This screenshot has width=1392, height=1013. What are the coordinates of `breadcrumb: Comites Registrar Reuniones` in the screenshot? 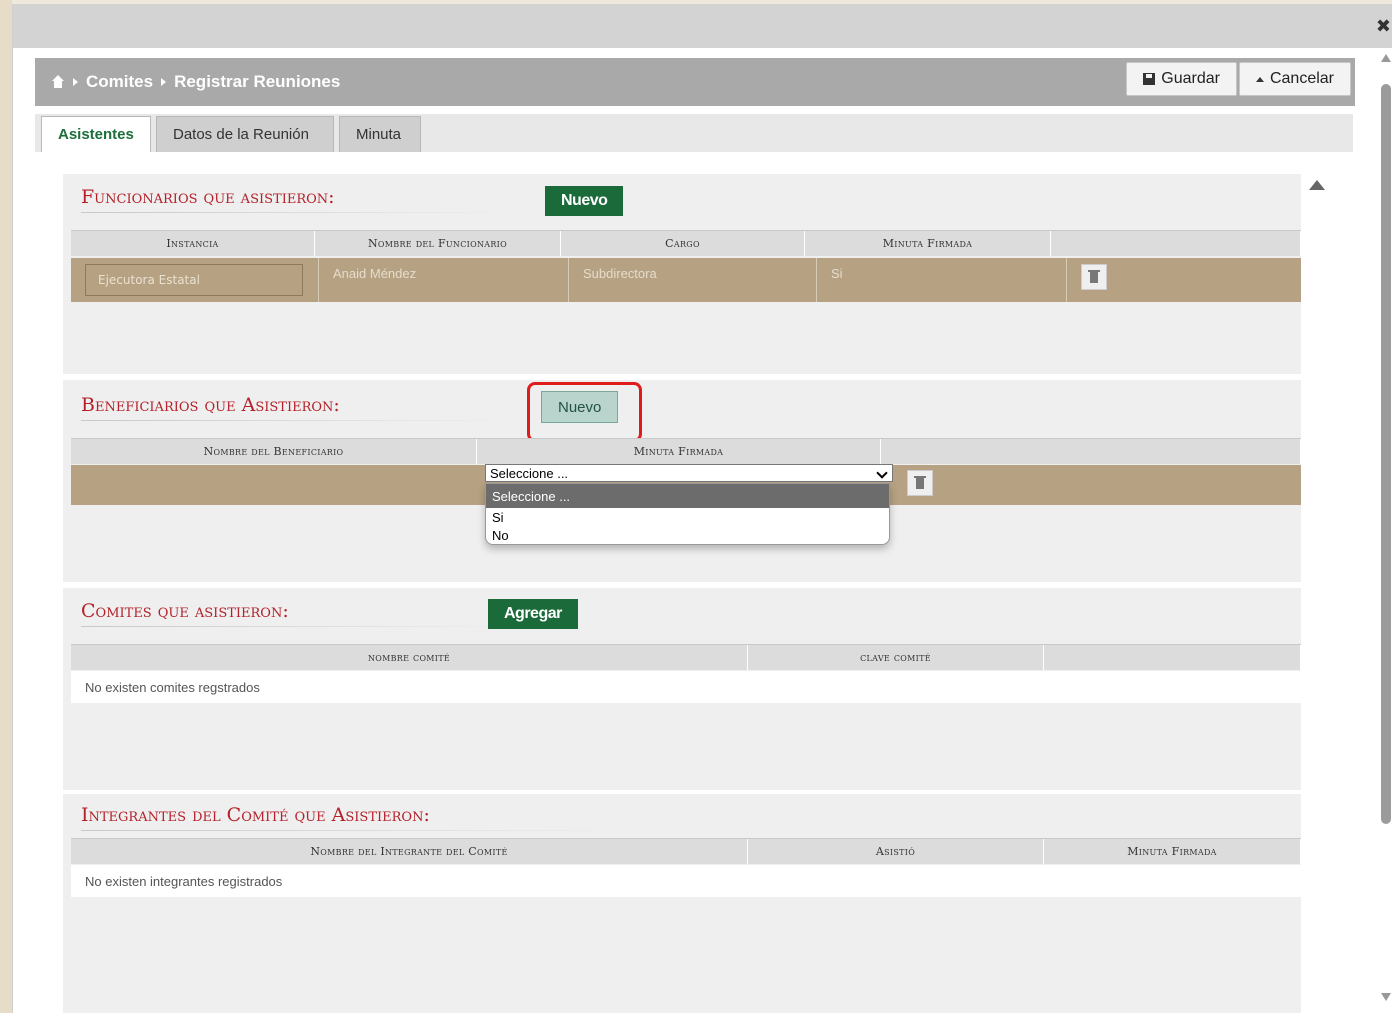 It's located at (195, 82).